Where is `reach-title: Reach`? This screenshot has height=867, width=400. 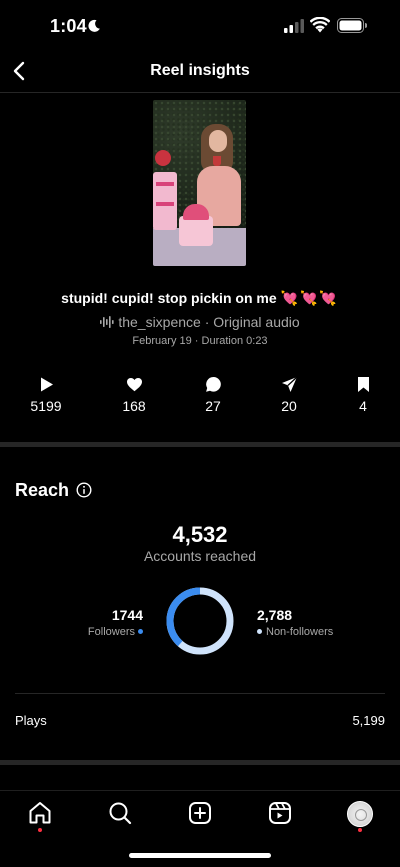
reach-title: Reach is located at coordinates (42, 490).